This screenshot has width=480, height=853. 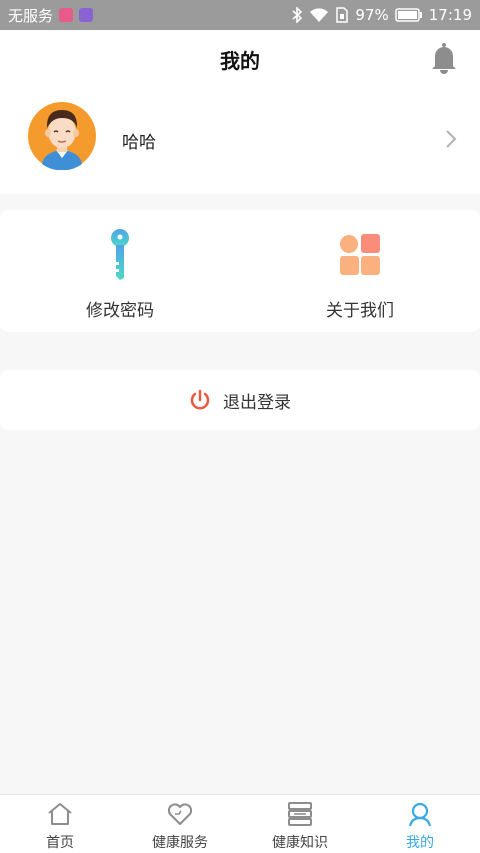 What do you see at coordinates (360, 254) in the screenshot?
I see `grid-icon` at bounding box center [360, 254].